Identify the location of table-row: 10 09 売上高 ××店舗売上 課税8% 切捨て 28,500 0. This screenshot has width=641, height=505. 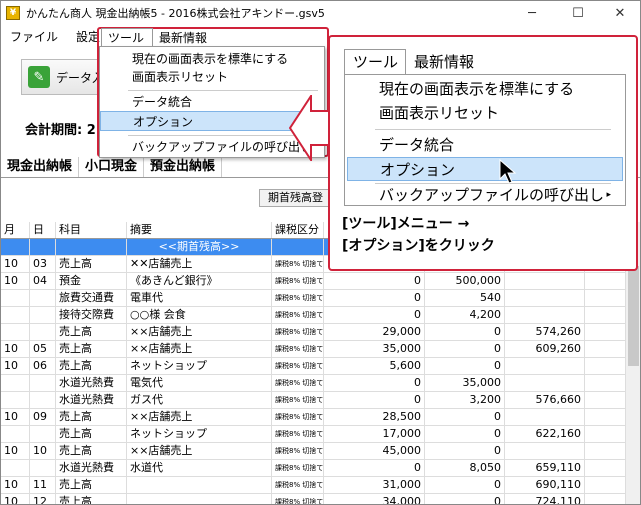
(313, 417).